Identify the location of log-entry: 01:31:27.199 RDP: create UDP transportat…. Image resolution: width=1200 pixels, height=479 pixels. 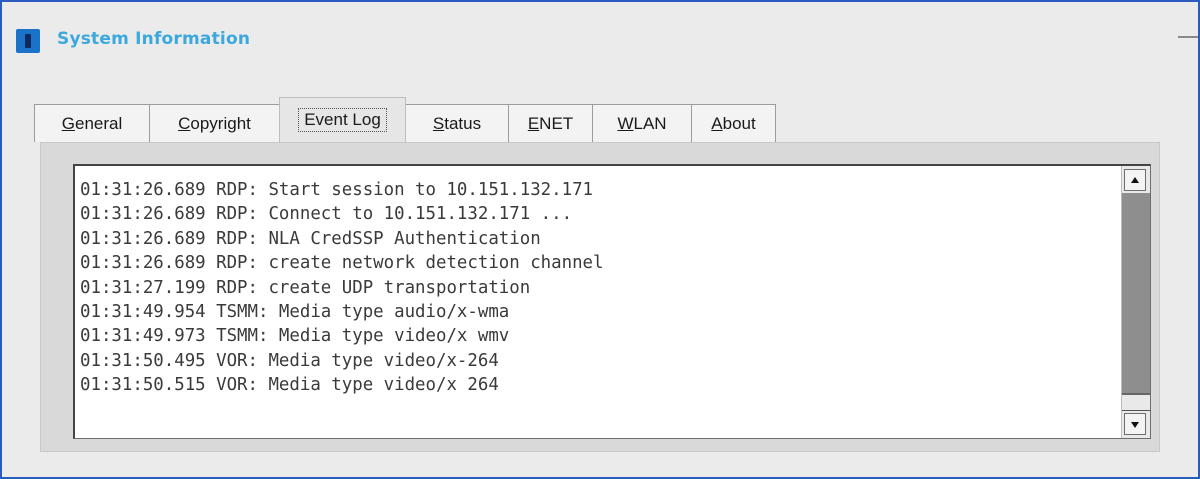
(305, 287).